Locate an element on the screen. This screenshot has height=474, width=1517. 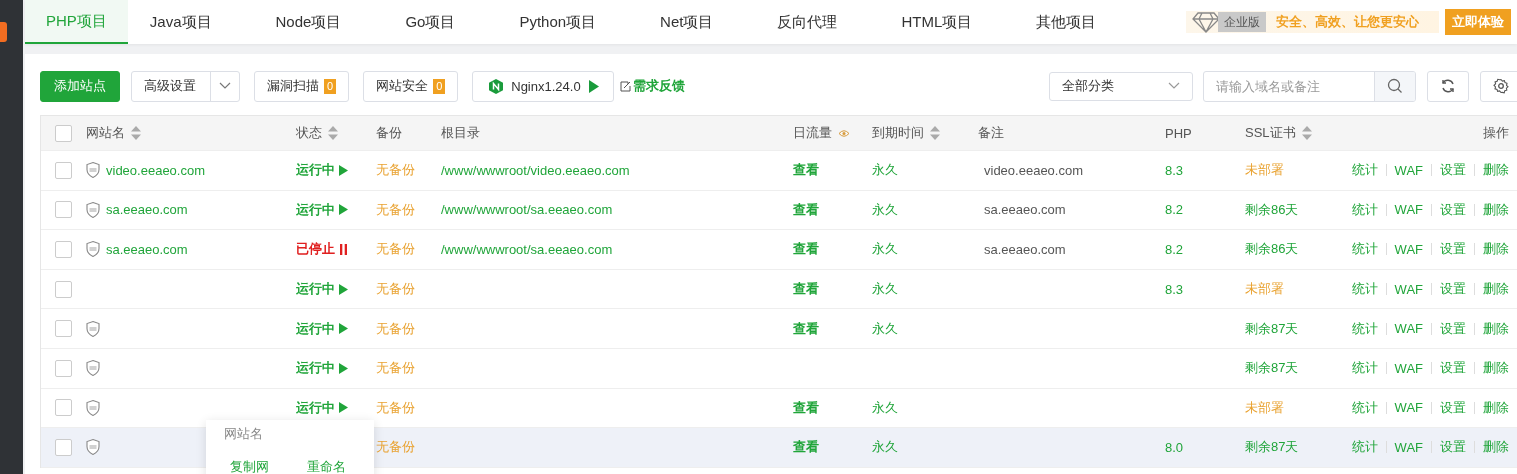
project-tab: Node项目 is located at coordinates (308, 22).